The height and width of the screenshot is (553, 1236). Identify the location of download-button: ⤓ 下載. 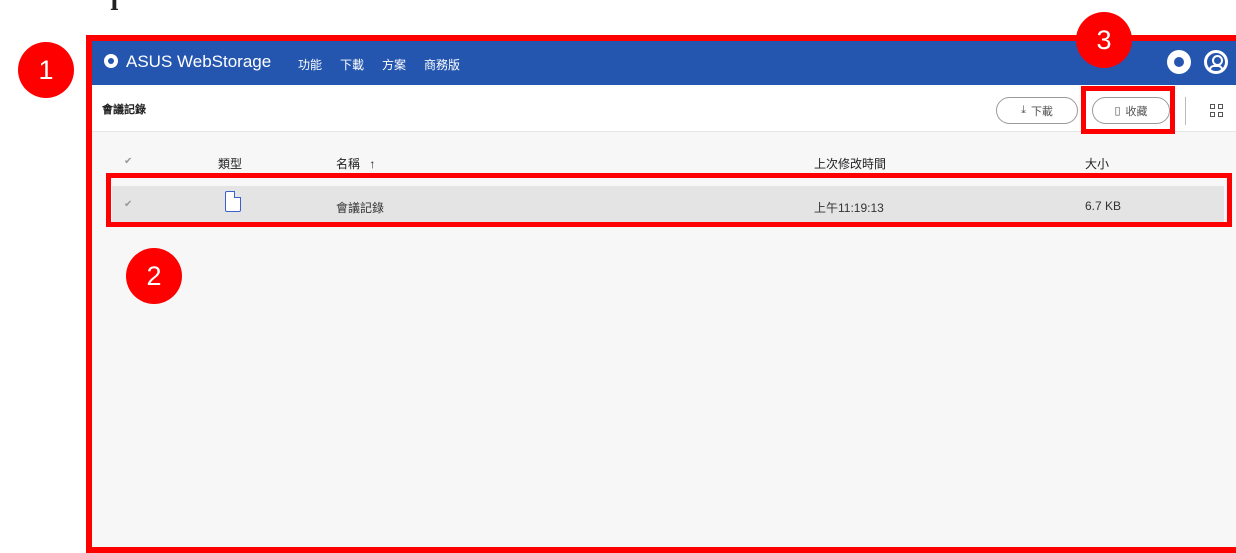
(1037, 110).